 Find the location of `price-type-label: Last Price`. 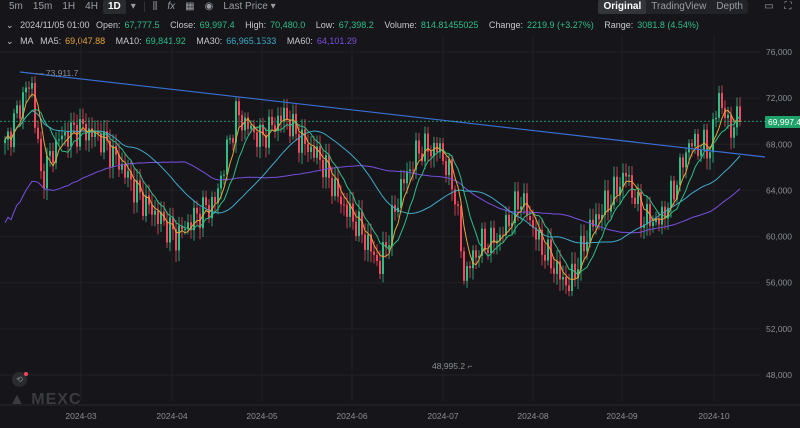

price-type-label: Last Price is located at coordinates (245, 6).